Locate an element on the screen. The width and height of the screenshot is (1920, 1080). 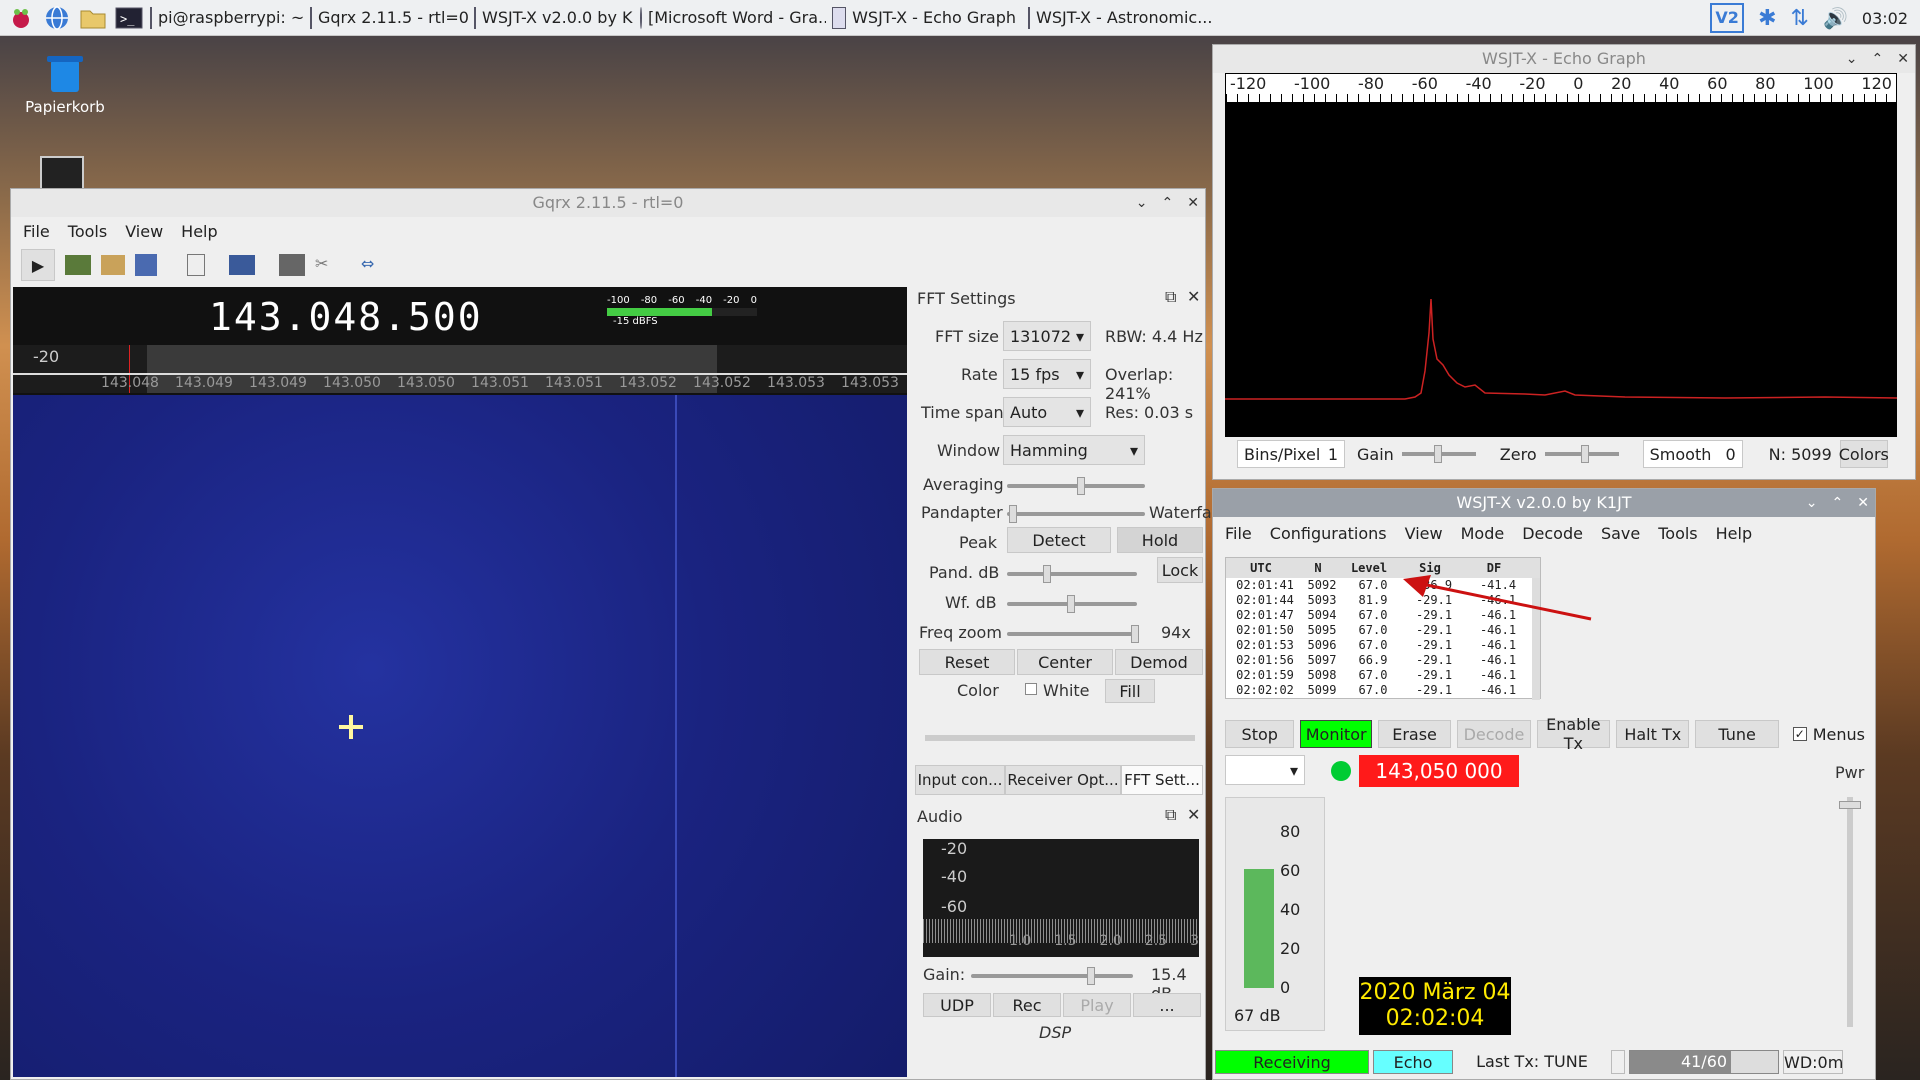
timespan-select: Auto ▾ is located at coordinates (1047, 412).